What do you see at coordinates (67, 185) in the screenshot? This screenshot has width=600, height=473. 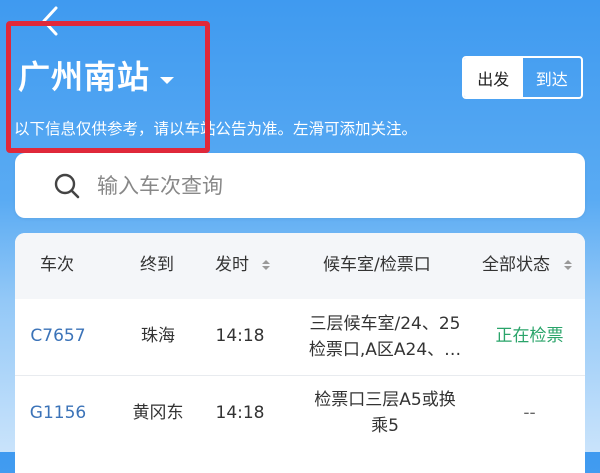 I see `search-icon` at bounding box center [67, 185].